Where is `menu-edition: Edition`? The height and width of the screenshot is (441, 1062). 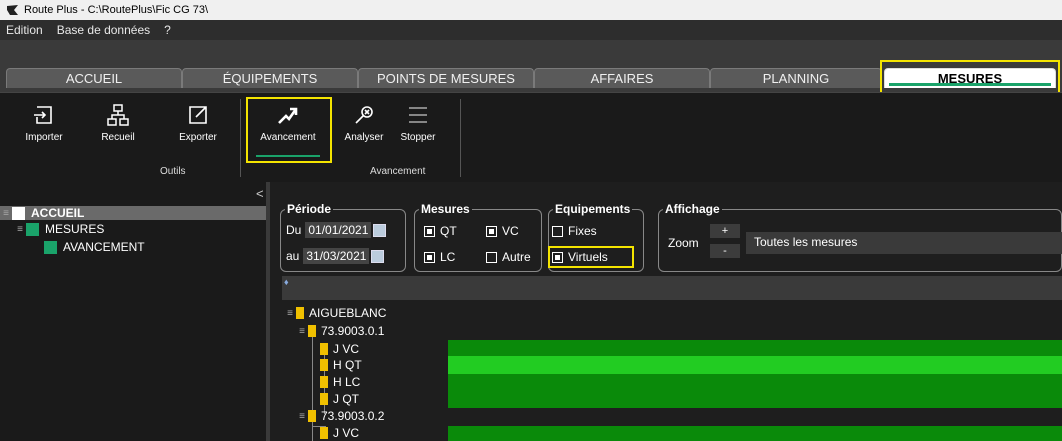
menu-edition: Edition is located at coordinates (24, 30).